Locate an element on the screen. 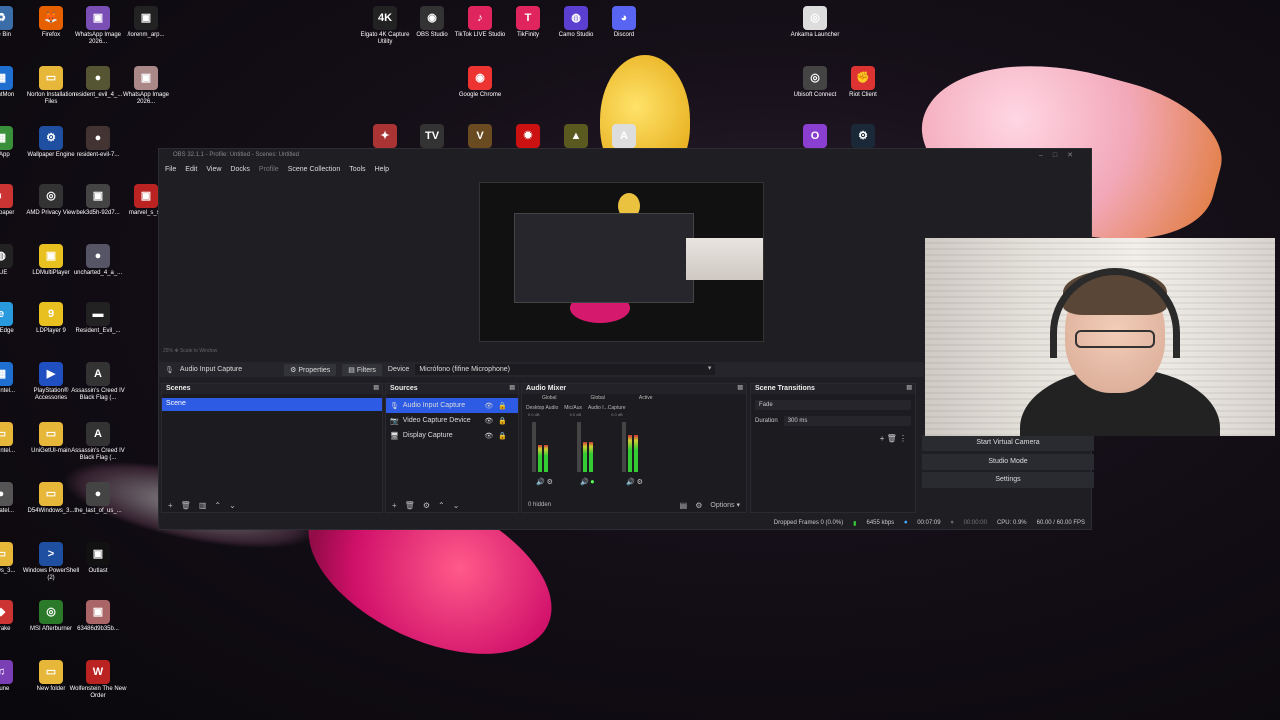 The image size is (1280, 720). scenes-dock: Scenes ▤ Scene + 🗑 ▥ ⌃ ⌄ is located at coordinates (272, 448).